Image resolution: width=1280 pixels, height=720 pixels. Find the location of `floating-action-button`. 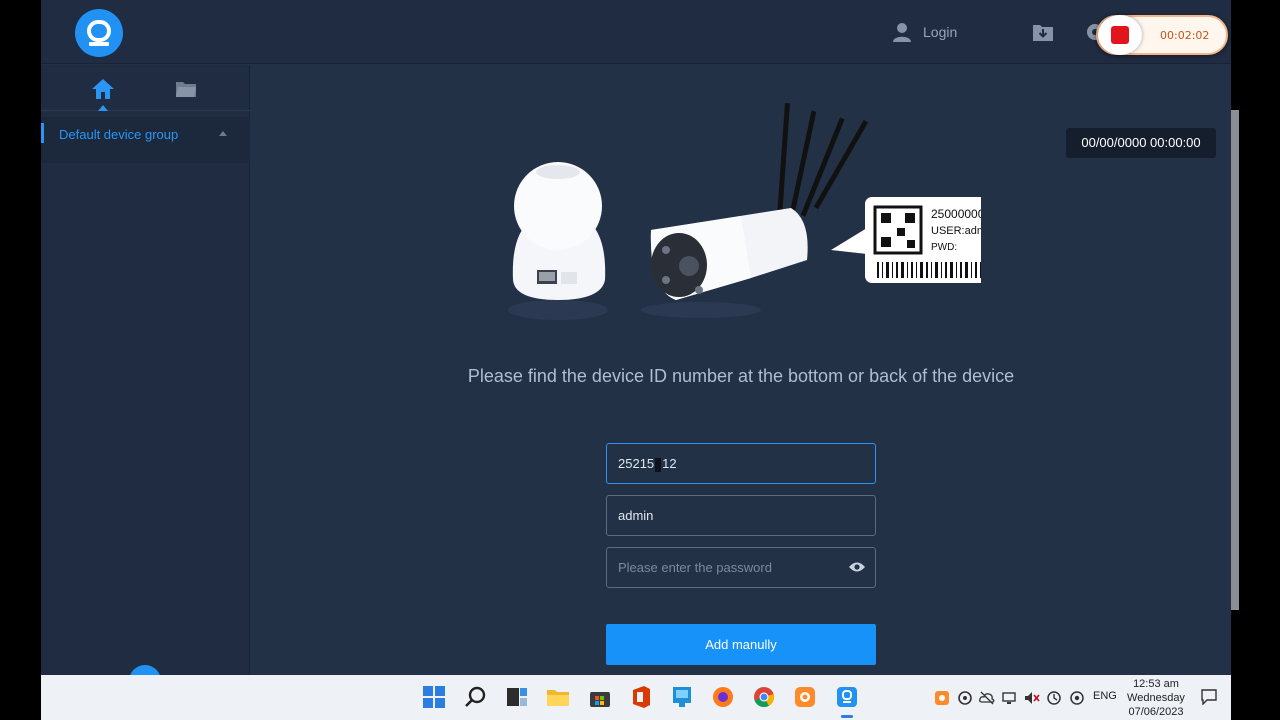

floating-action-button is located at coordinates (145, 670).